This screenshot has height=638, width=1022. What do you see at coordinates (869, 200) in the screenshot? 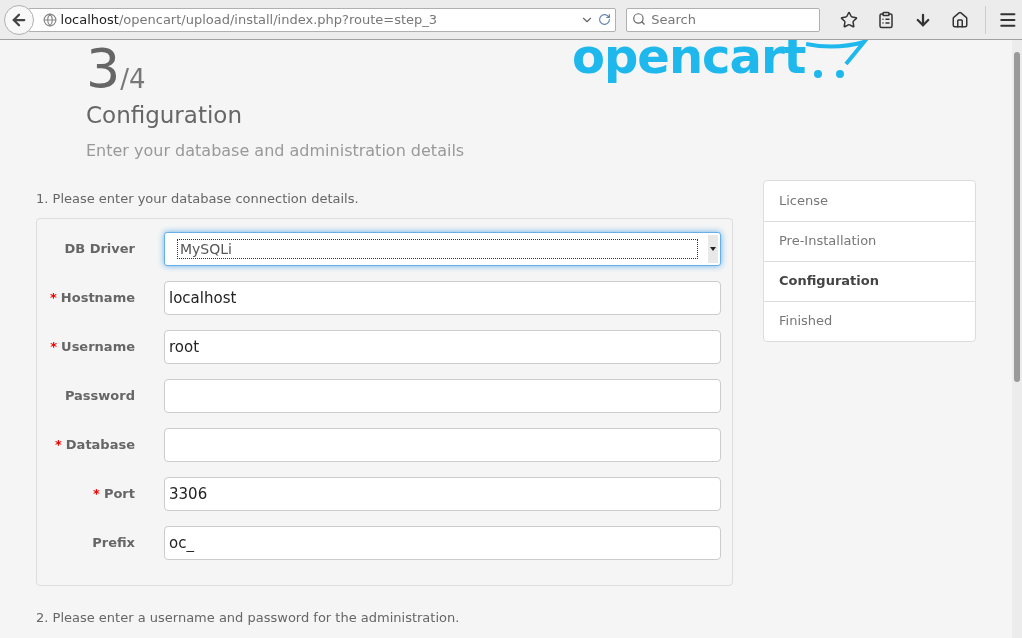
I see `step-item: License` at bounding box center [869, 200].